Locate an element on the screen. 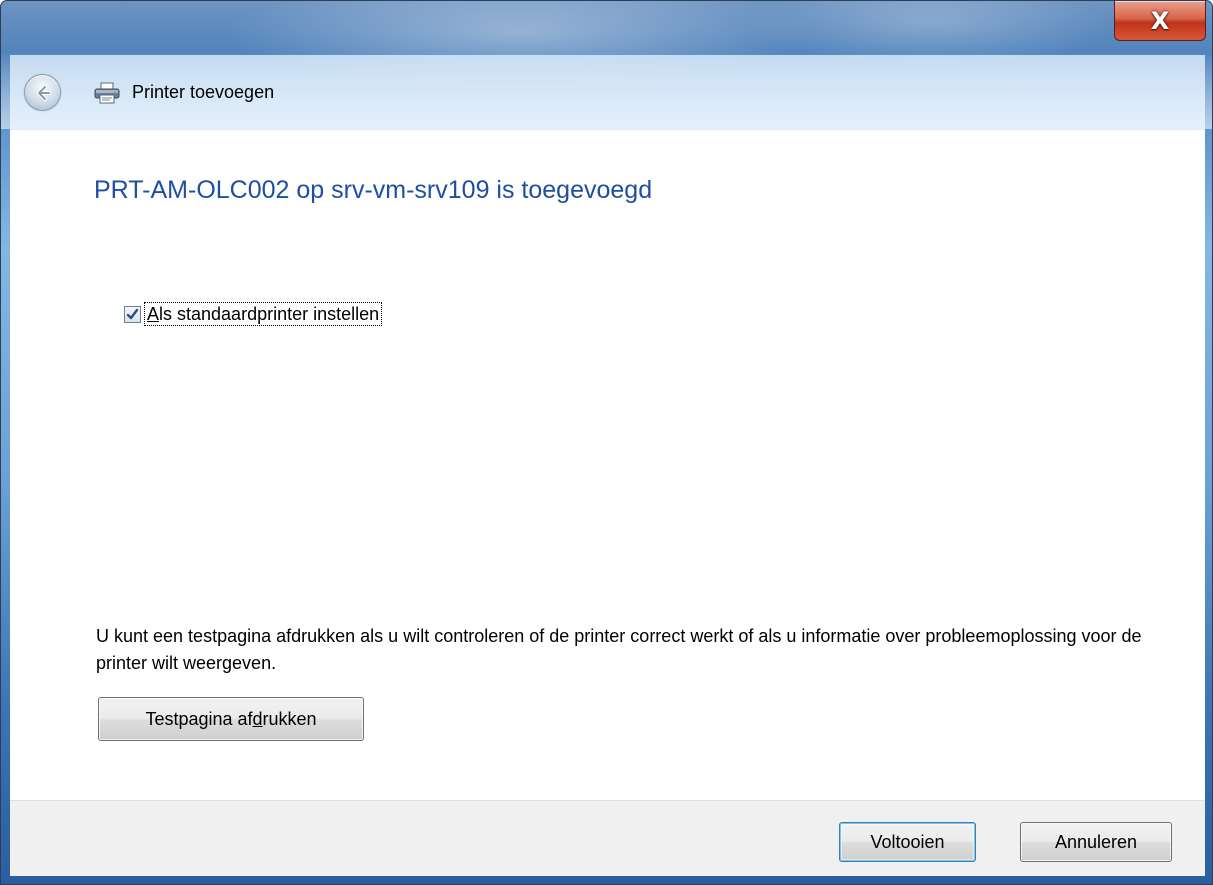  set-default-printer-option: Als standaardprinter instellen is located at coordinates (253, 314).